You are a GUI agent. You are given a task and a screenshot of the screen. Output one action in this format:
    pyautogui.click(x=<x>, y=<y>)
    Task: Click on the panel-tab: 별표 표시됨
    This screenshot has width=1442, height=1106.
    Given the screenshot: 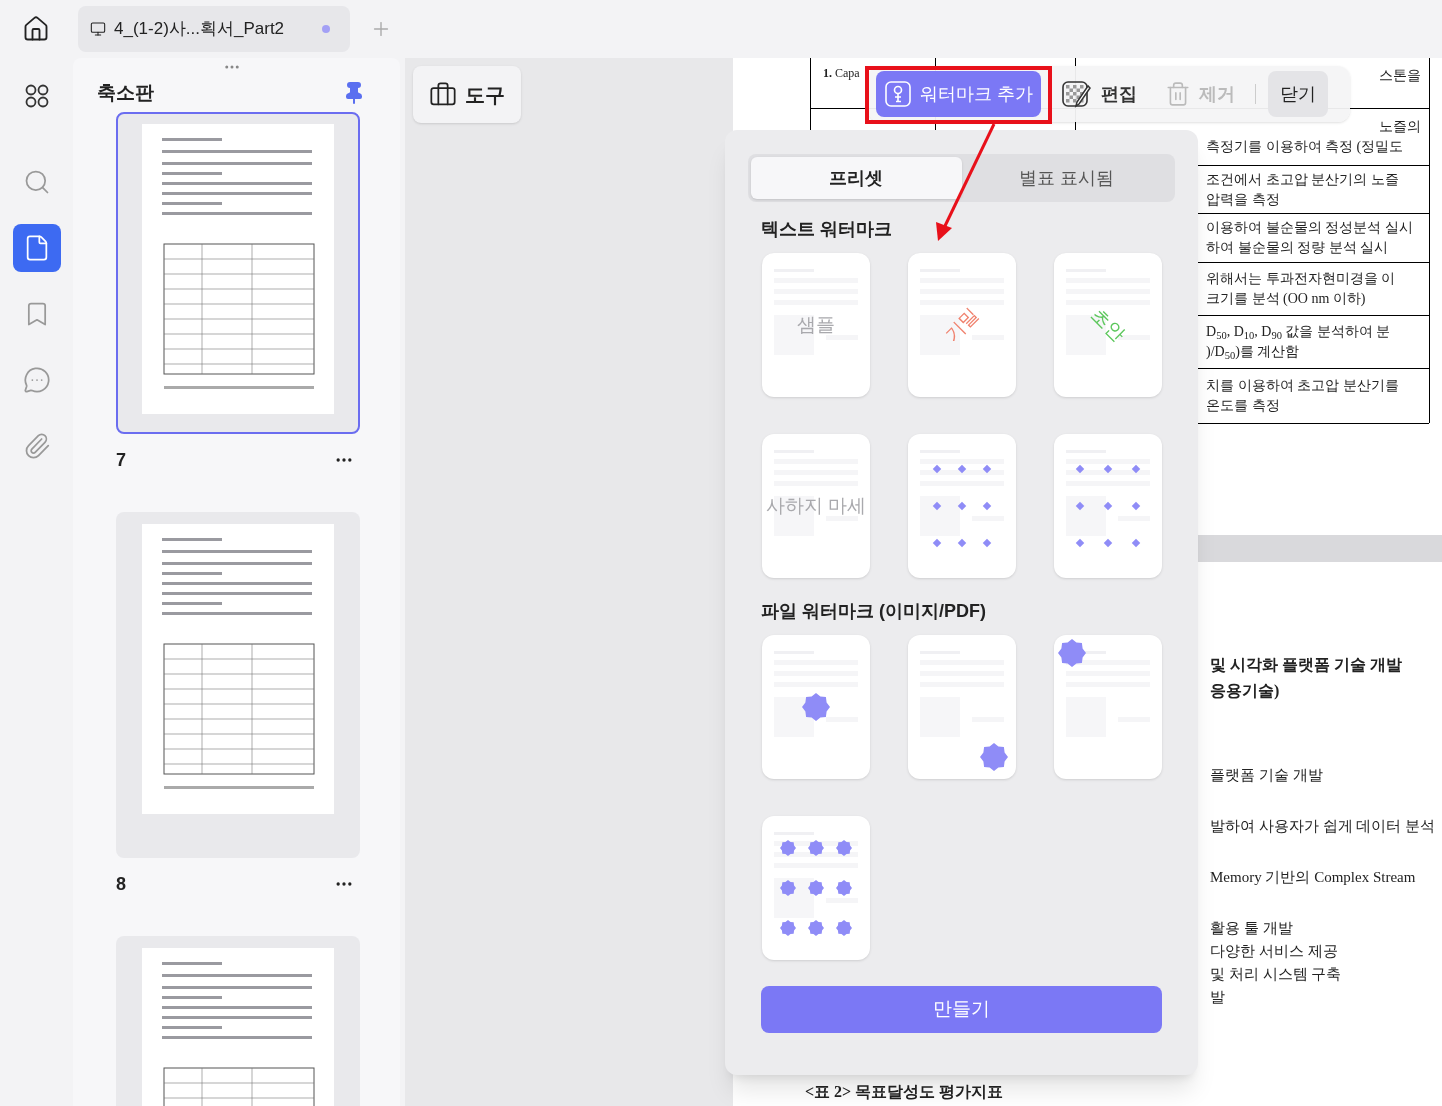 What is the action you would take?
    pyautogui.click(x=1066, y=178)
    